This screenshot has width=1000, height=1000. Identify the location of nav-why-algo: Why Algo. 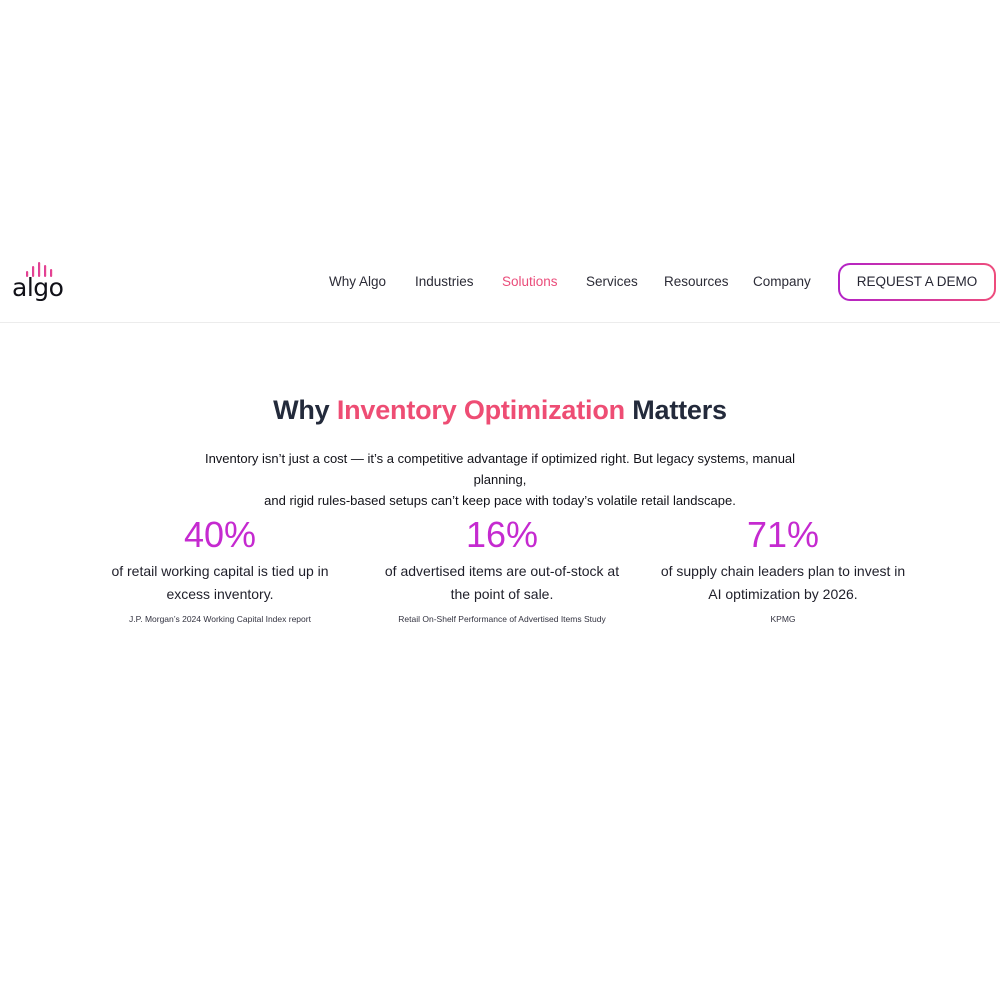
(357, 282).